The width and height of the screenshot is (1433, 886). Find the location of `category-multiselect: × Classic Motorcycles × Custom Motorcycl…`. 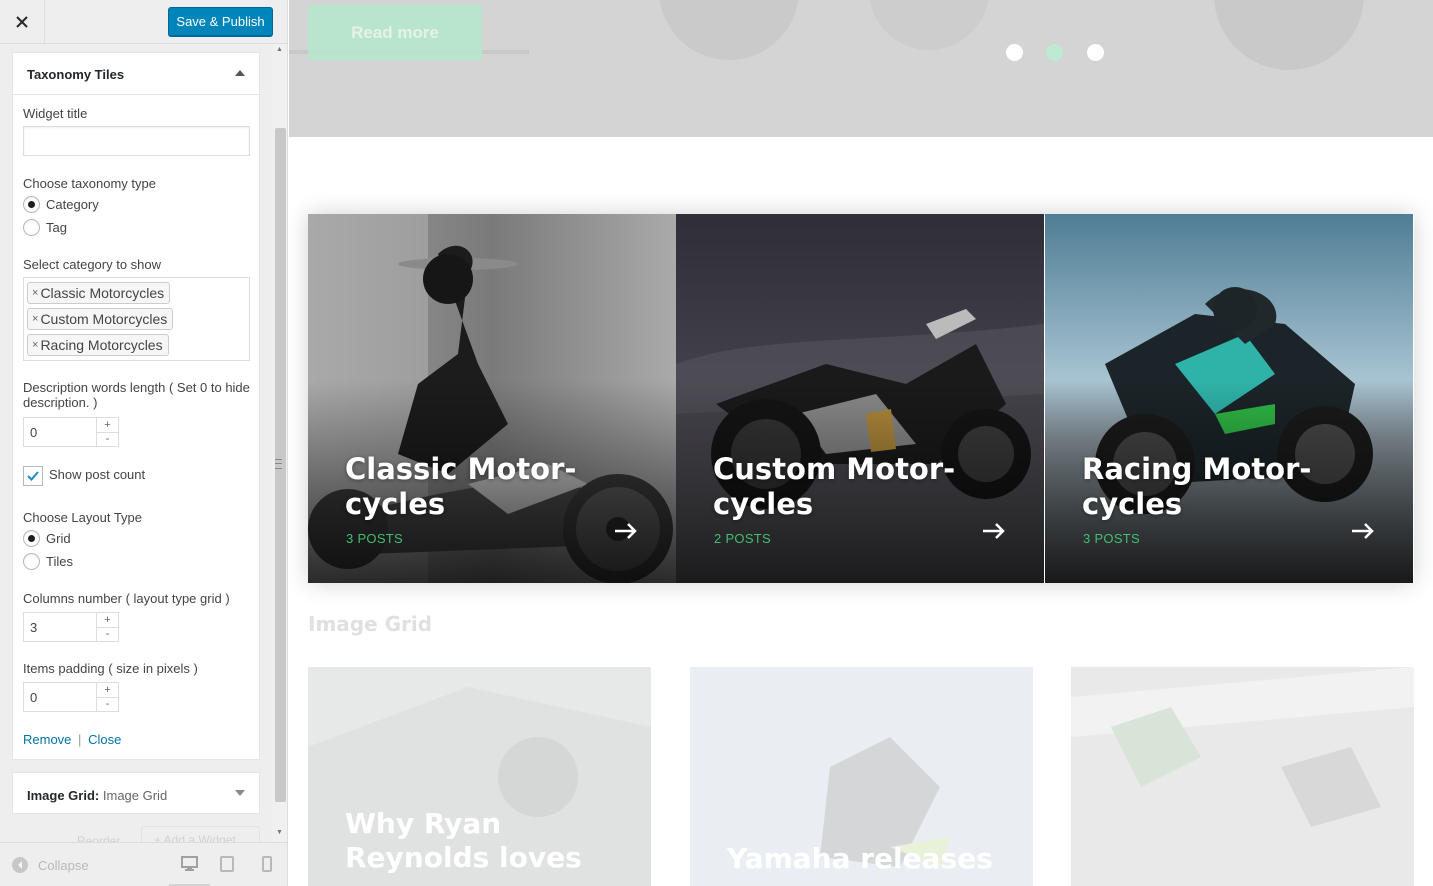

category-multiselect: × Classic Motorcycles × Custom Motorcycl… is located at coordinates (136, 319).